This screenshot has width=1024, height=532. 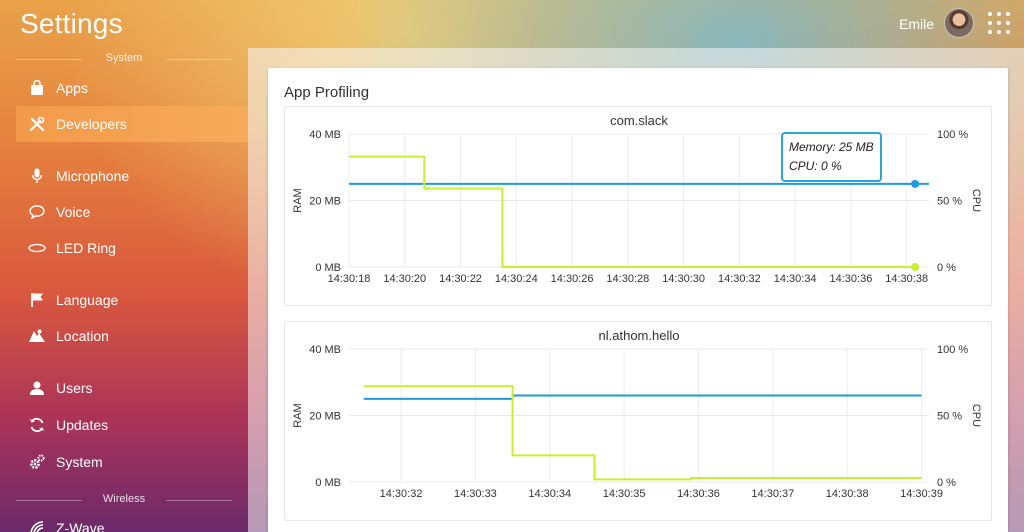 What do you see at coordinates (71, 23) in the screenshot?
I see `app-title: Settings` at bounding box center [71, 23].